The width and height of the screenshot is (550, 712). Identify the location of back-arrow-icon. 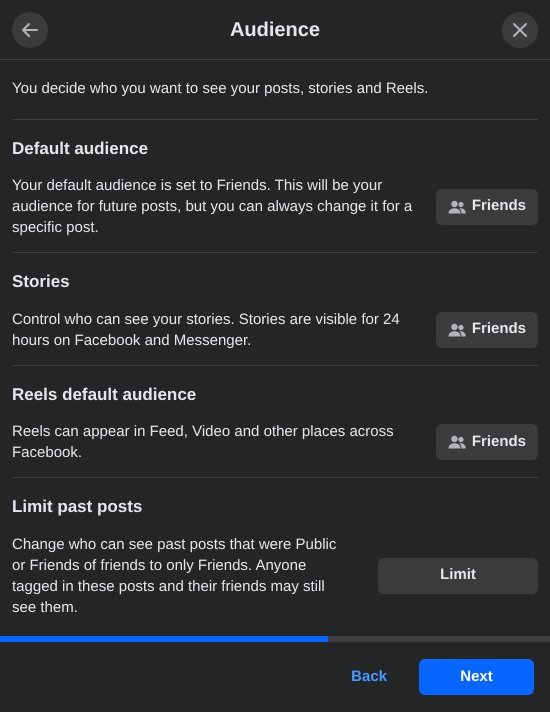
(30, 29).